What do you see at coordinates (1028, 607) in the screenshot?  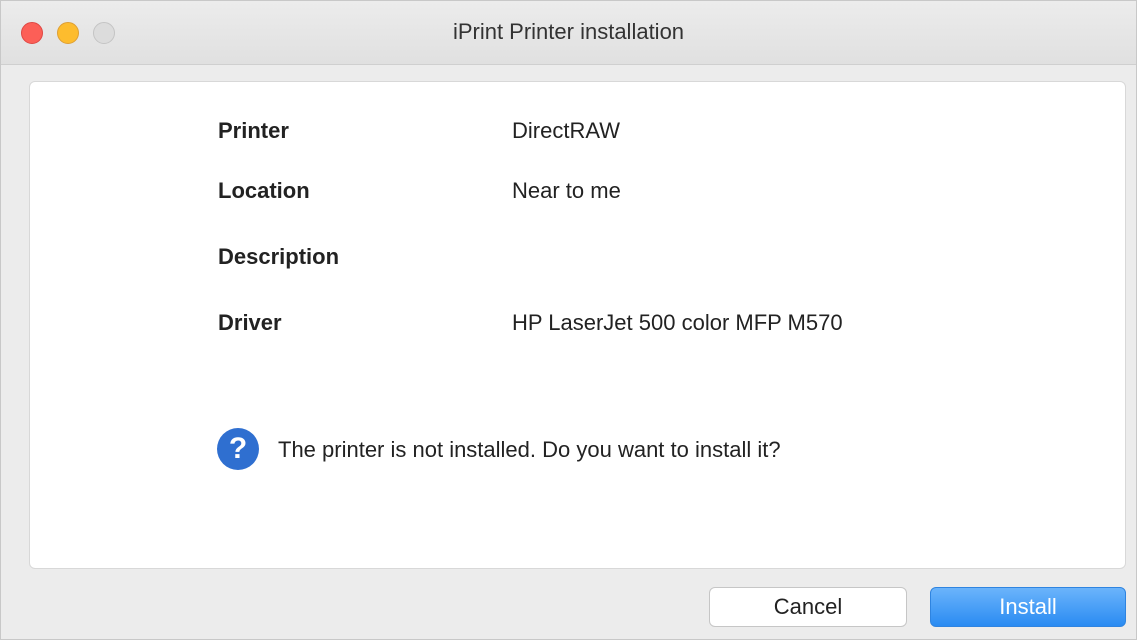 I see `install-button: Install` at bounding box center [1028, 607].